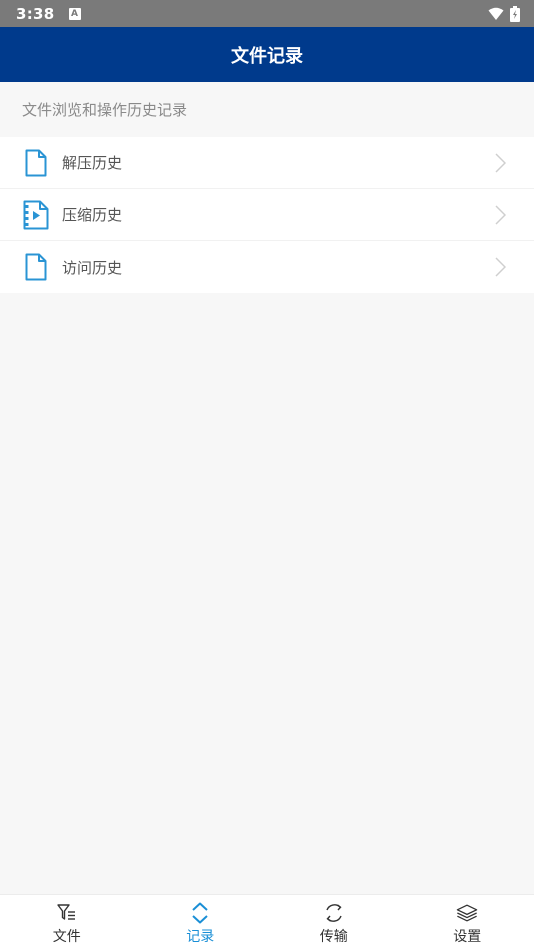 The height and width of the screenshot is (950, 534). I want to click on file-filter-icon, so click(67, 913).